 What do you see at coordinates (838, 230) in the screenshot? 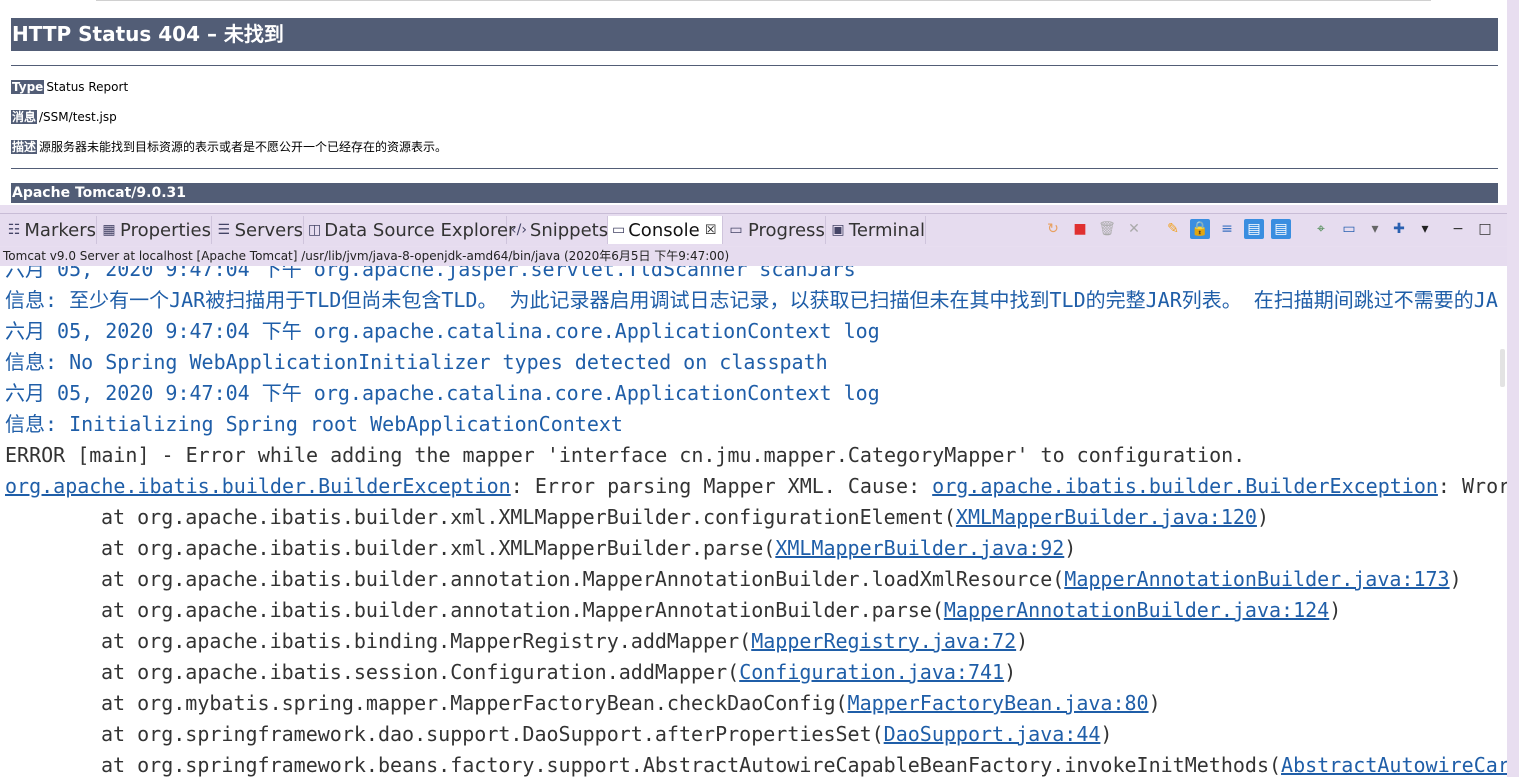
I see `terminal-icon: ▣` at bounding box center [838, 230].